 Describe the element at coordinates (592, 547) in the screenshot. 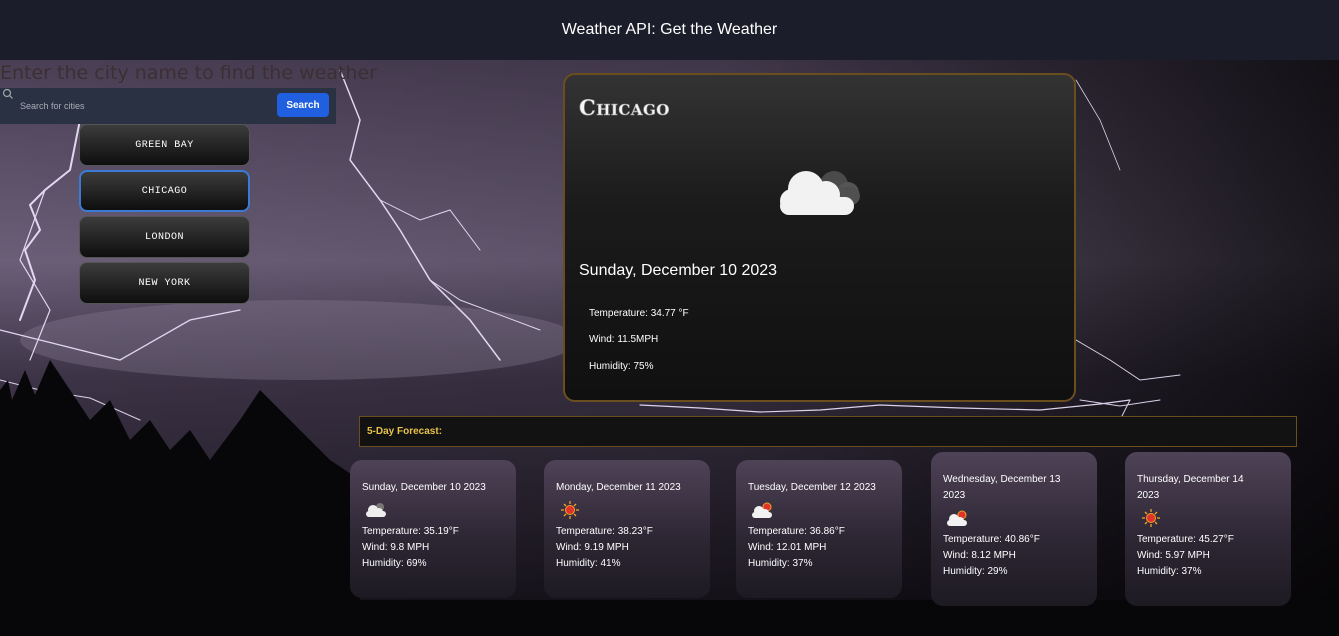

I see `forecast-wind: Wind: 9.19 MPH` at that location.